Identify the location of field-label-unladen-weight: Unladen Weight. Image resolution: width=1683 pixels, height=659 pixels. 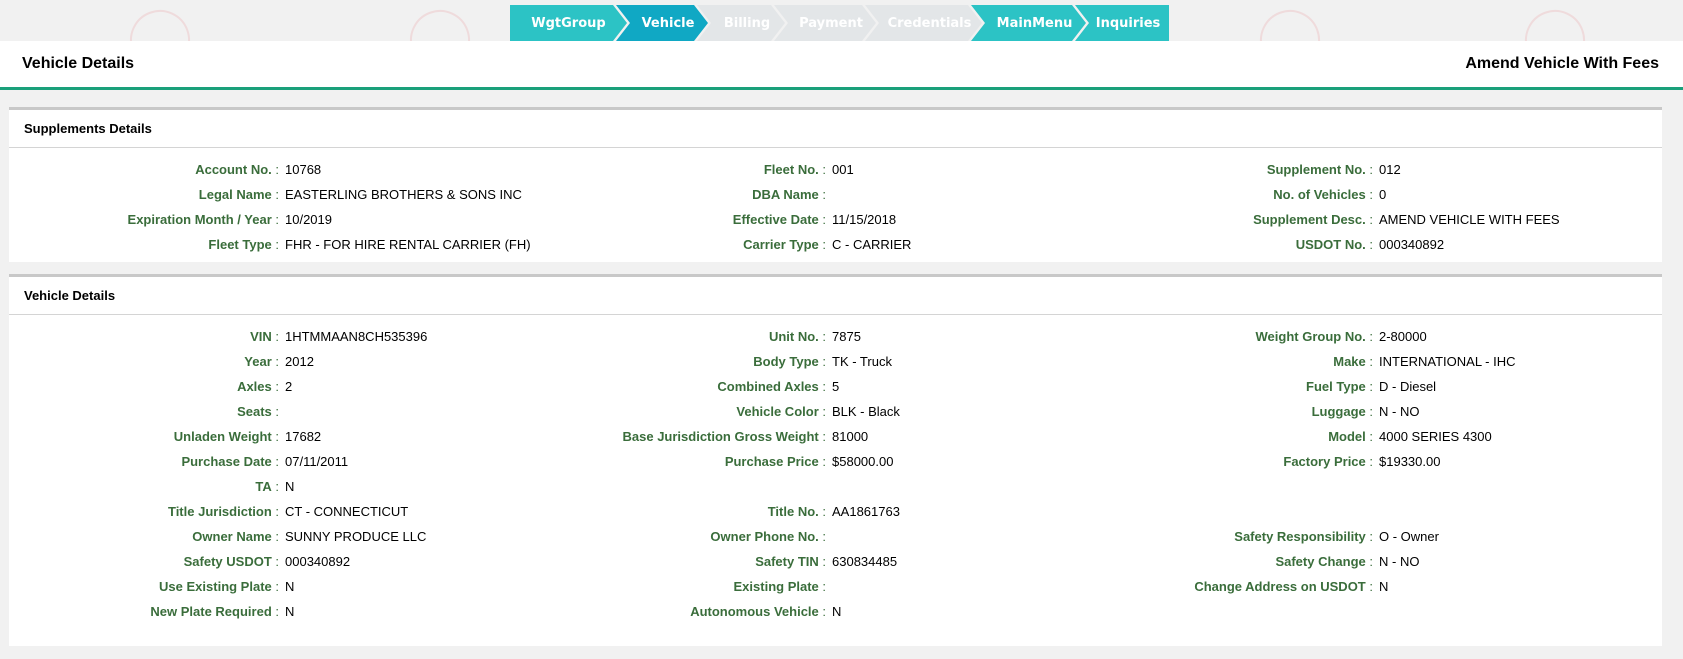
(144, 436).